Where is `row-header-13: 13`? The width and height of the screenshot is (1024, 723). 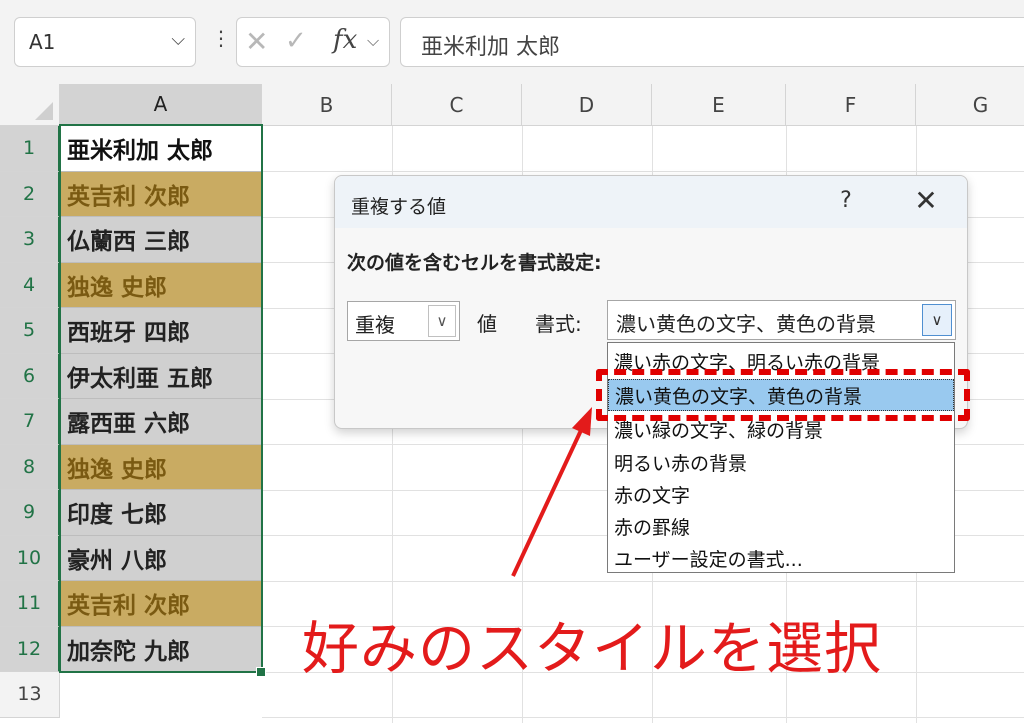 row-header-13: 13 is located at coordinates (30, 695).